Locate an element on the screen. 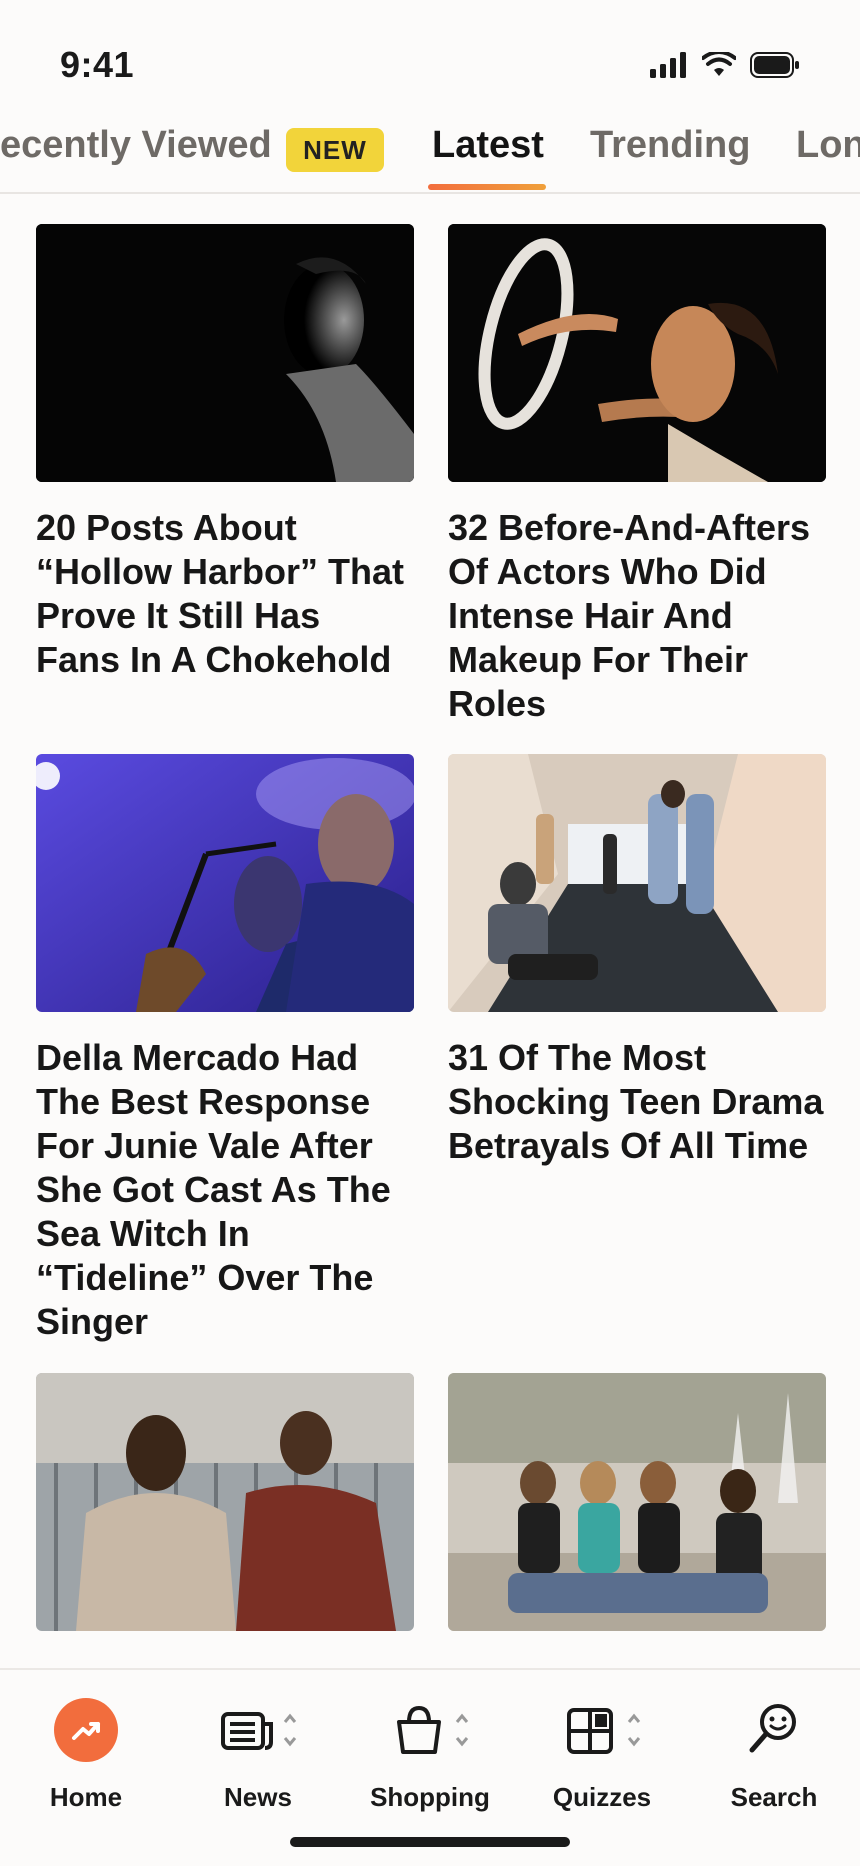  tab-trending: Trending is located at coordinates (670, 145).